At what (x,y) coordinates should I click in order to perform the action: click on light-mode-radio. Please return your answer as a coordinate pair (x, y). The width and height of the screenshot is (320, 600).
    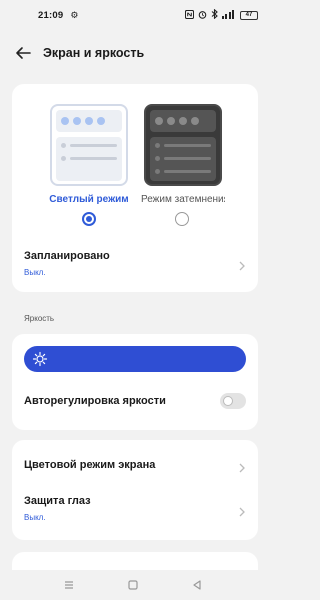
    Looking at the image, I should click on (89, 219).